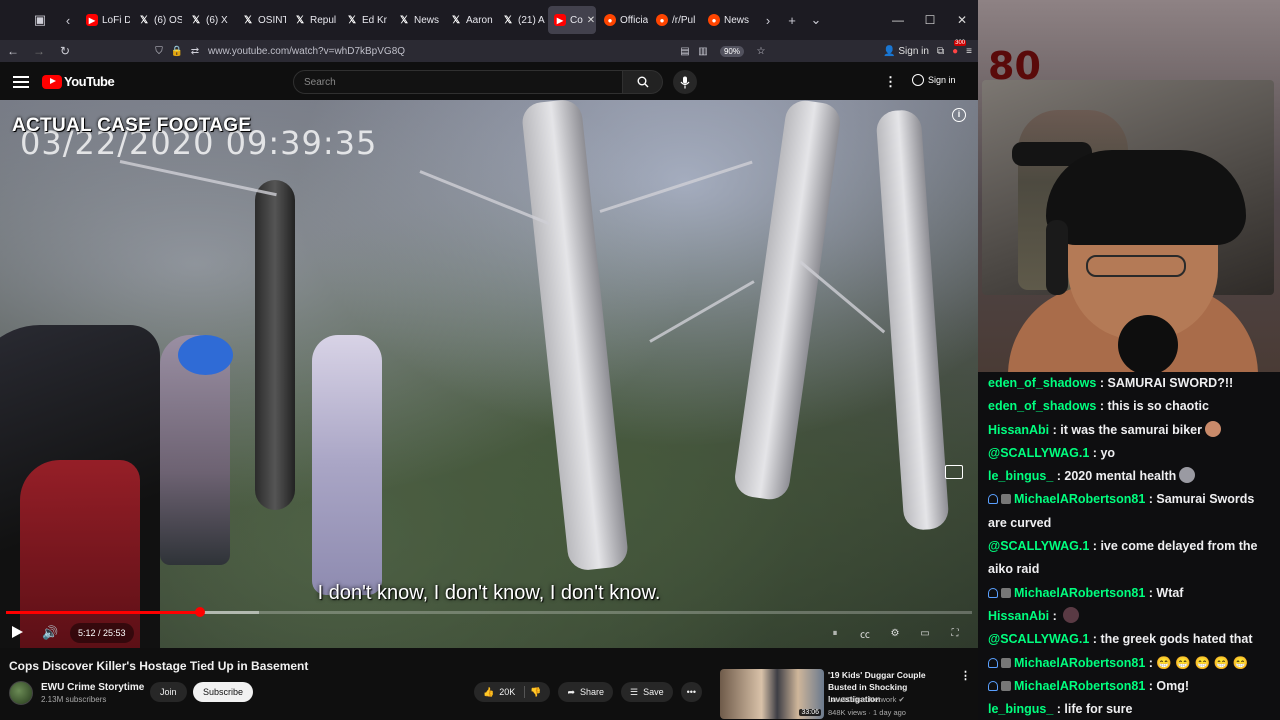 The height and width of the screenshot is (720, 1280). What do you see at coordinates (959, 115) in the screenshot?
I see `info-icon: i` at bounding box center [959, 115].